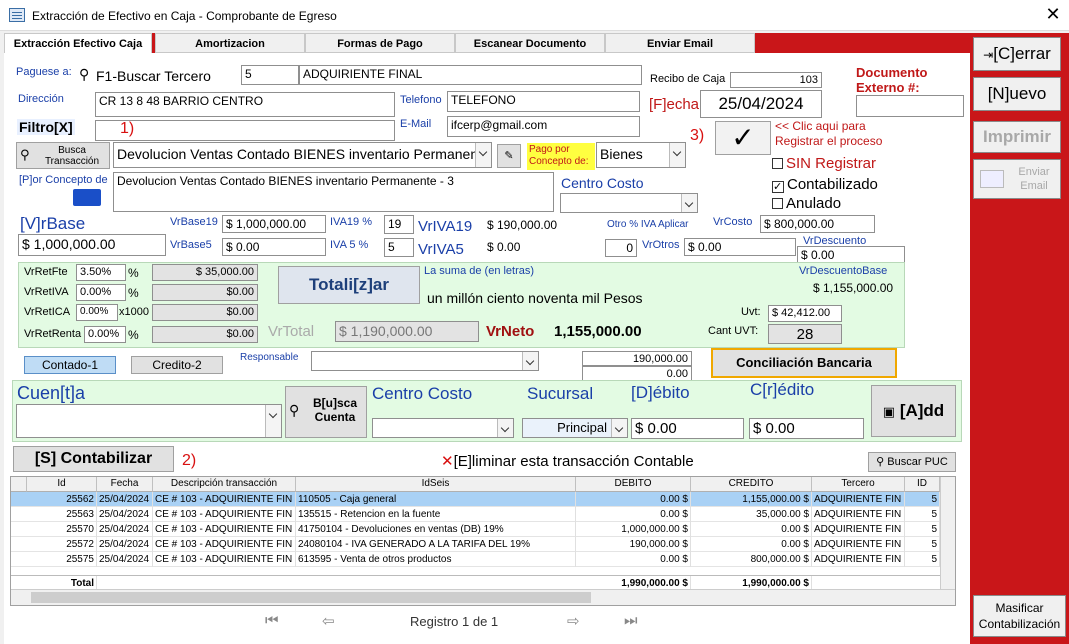 The width and height of the screenshot is (1069, 644). Describe the element at coordinates (629, 203) in the screenshot. I see `centro-costo-select` at that location.